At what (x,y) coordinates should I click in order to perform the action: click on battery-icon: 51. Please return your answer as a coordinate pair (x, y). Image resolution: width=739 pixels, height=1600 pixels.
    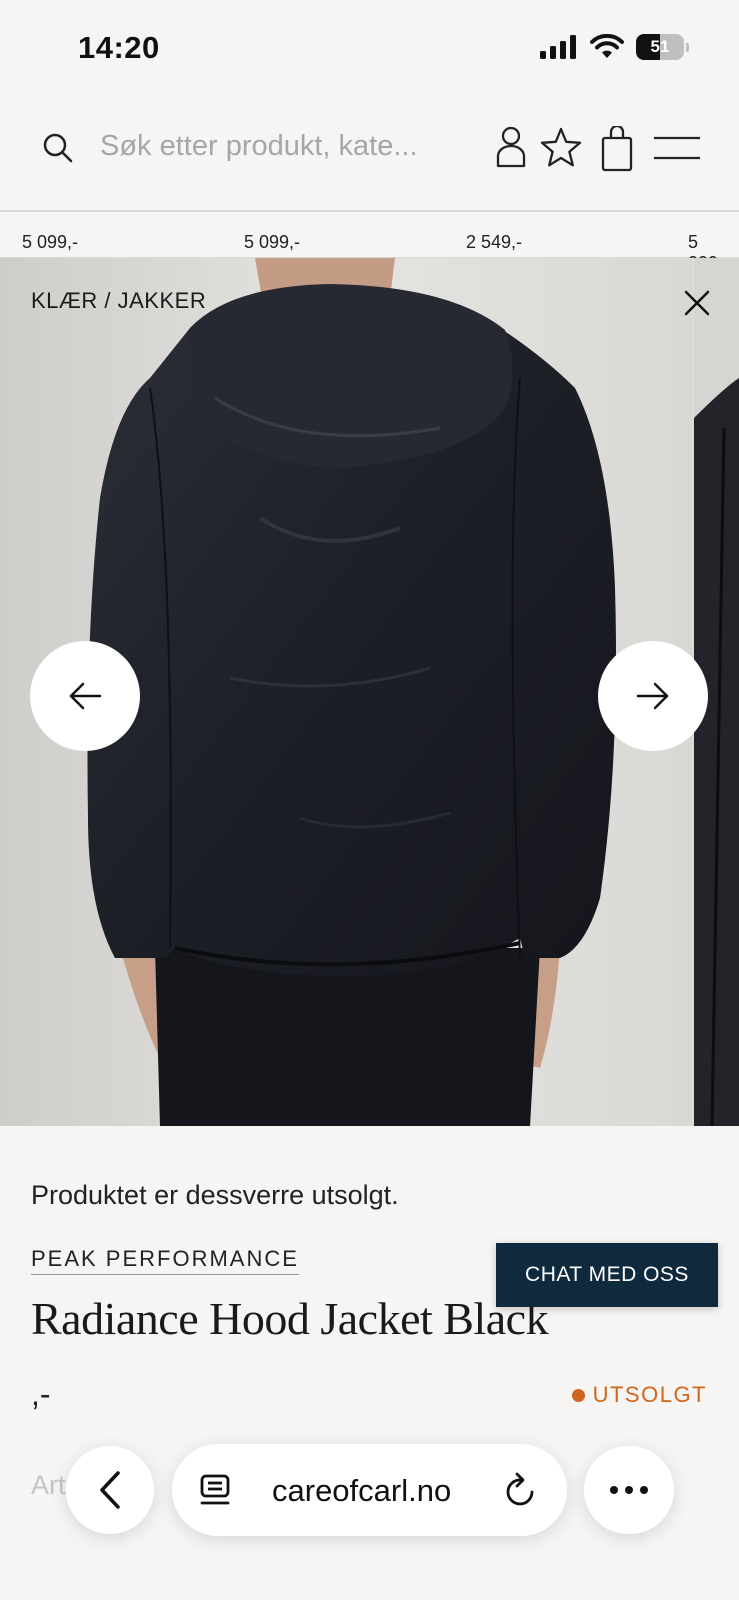
    Looking at the image, I should click on (660, 47).